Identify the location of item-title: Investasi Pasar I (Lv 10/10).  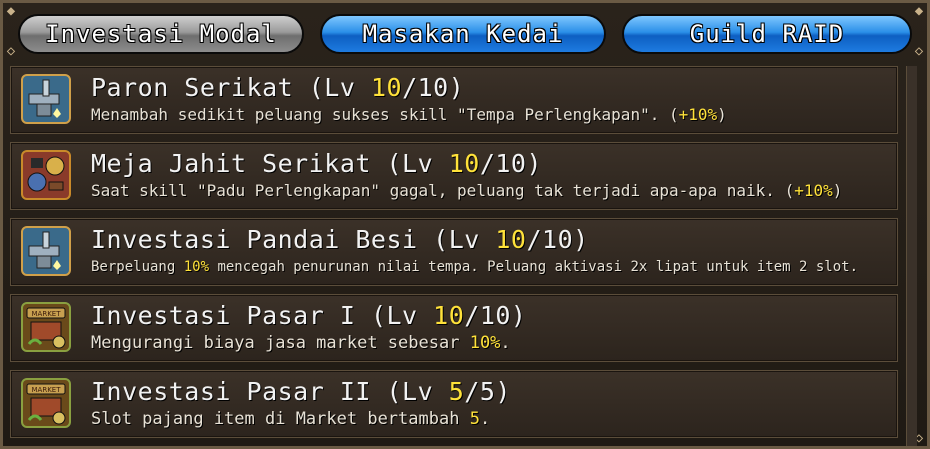
(309, 315).